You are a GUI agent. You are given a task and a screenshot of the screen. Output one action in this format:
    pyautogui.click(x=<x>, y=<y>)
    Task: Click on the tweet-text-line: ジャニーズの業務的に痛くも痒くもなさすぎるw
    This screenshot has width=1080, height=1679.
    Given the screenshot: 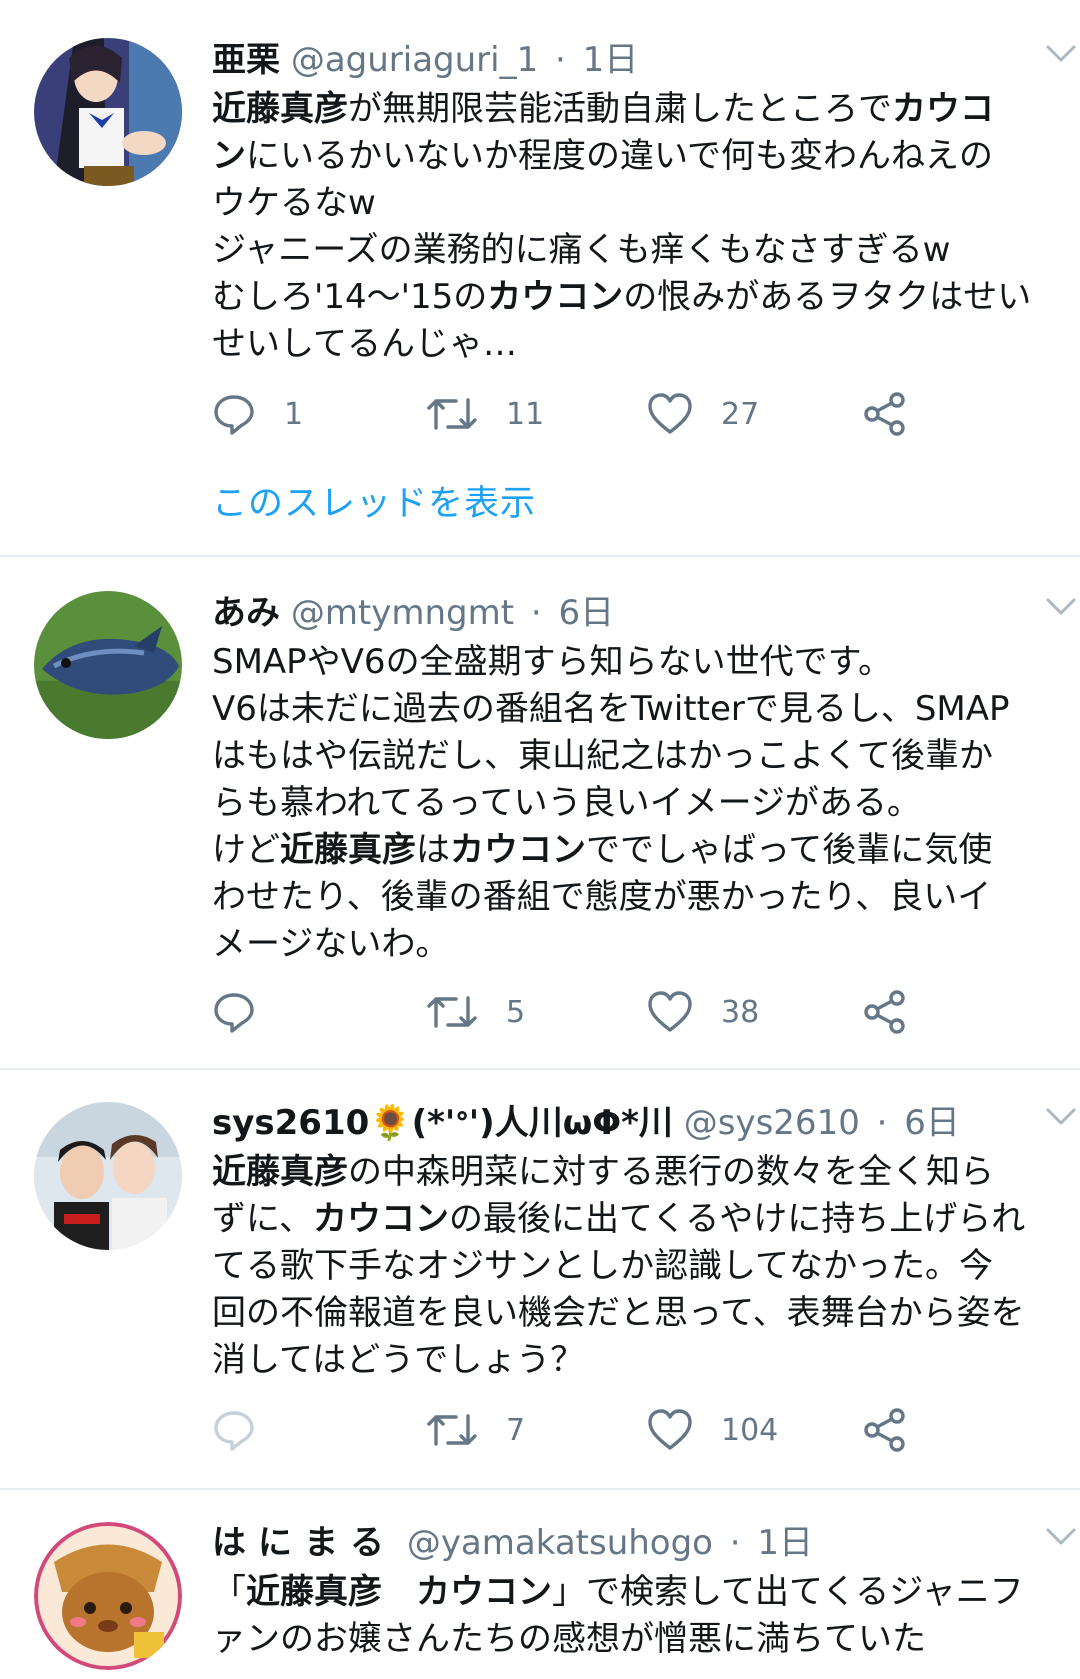 What is the action you would take?
    pyautogui.click(x=632, y=250)
    